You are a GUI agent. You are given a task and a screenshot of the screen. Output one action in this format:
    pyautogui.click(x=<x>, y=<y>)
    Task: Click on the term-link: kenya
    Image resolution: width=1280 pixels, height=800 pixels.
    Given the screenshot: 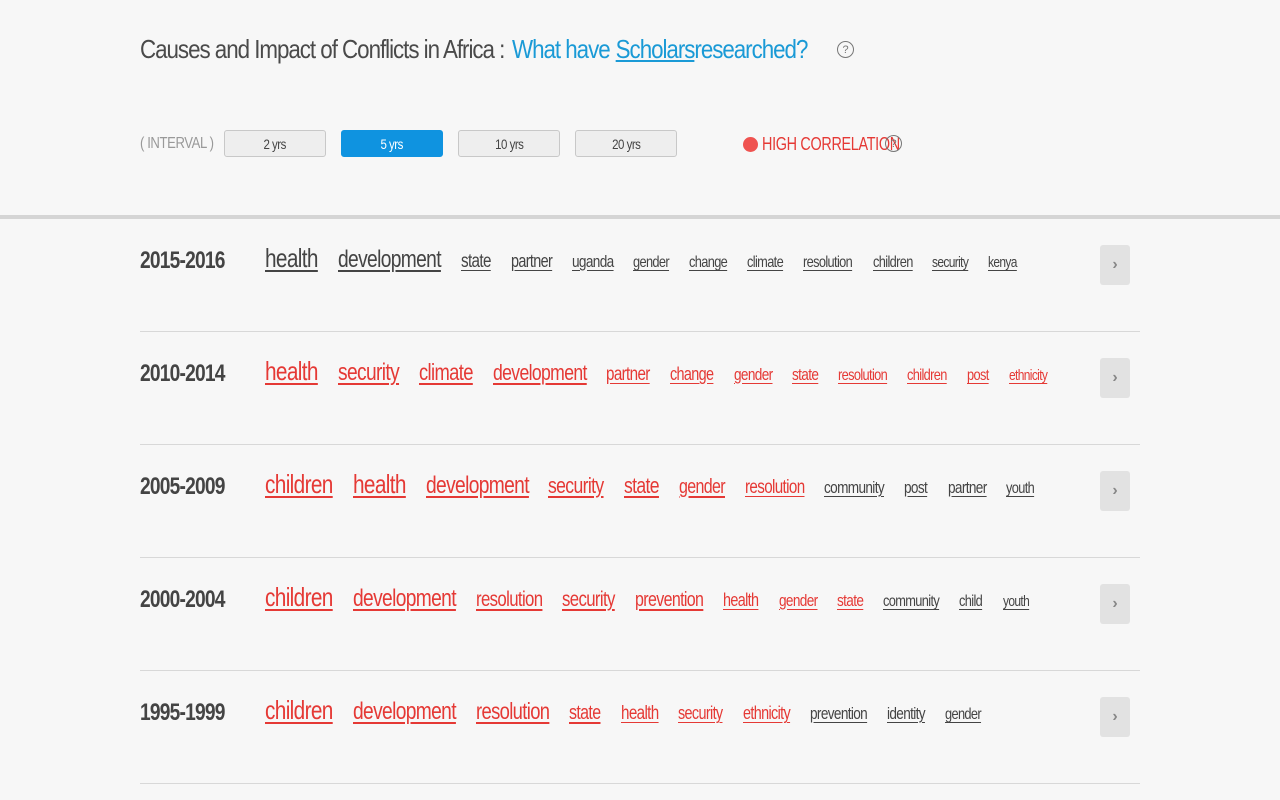 What is the action you would take?
    pyautogui.click(x=1002, y=262)
    